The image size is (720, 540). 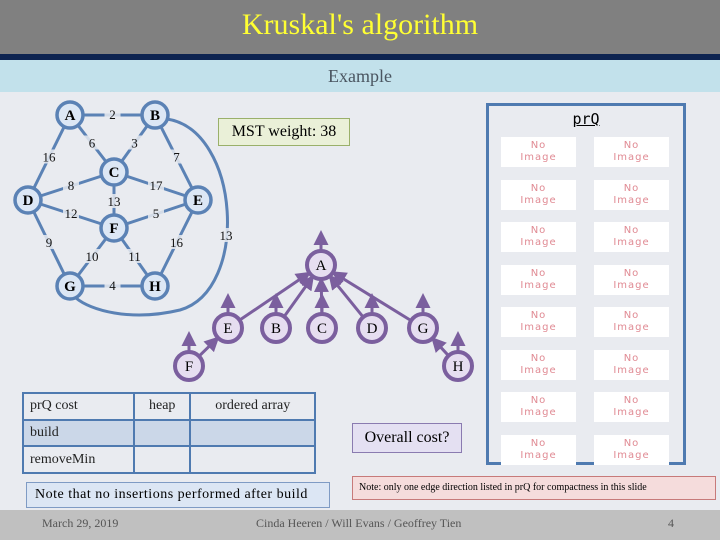 I want to click on footer-date: March 29, 2019, so click(x=80, y=523).